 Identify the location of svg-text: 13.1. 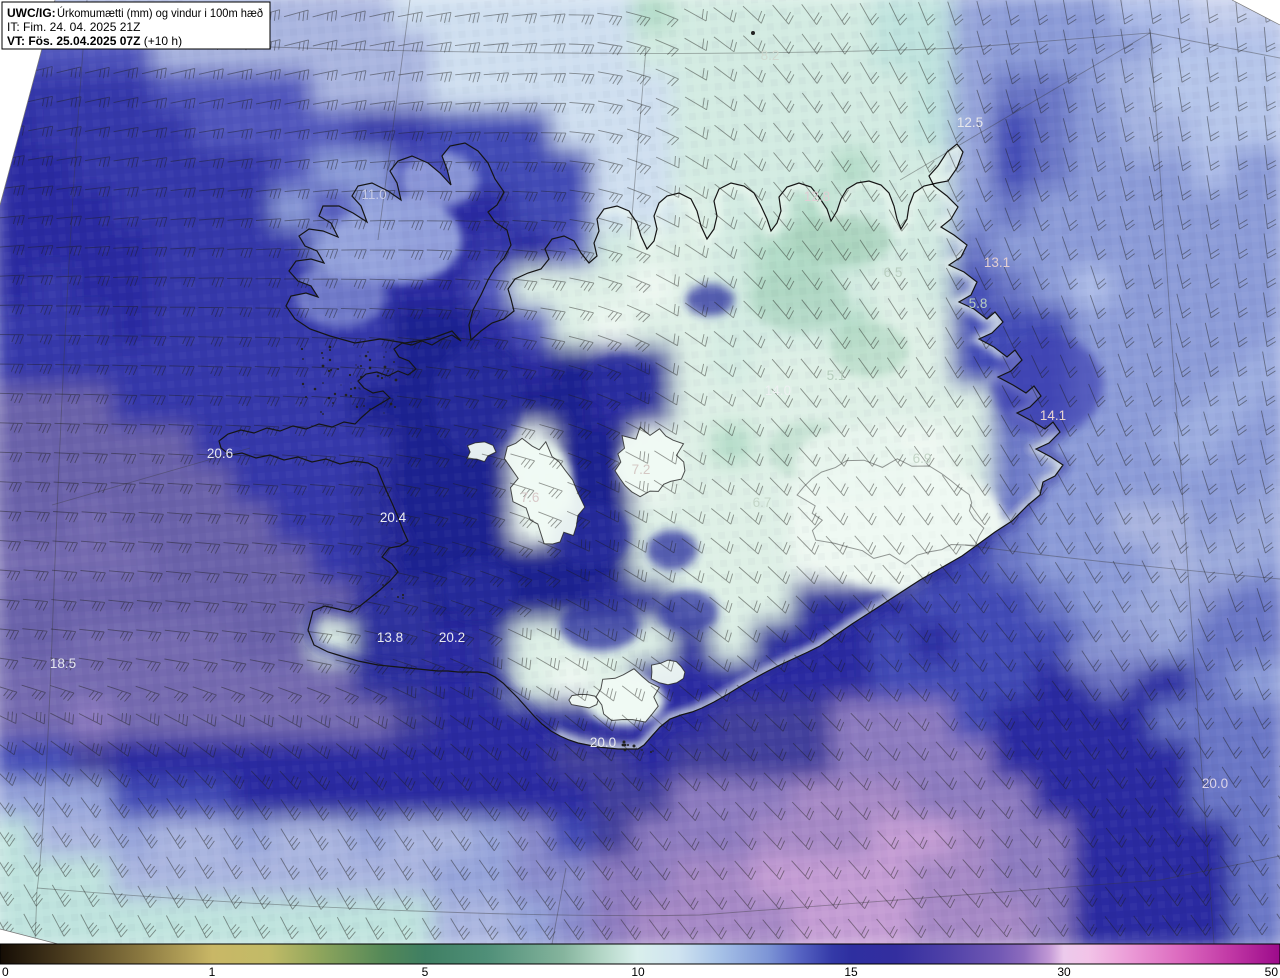
(997, 262).